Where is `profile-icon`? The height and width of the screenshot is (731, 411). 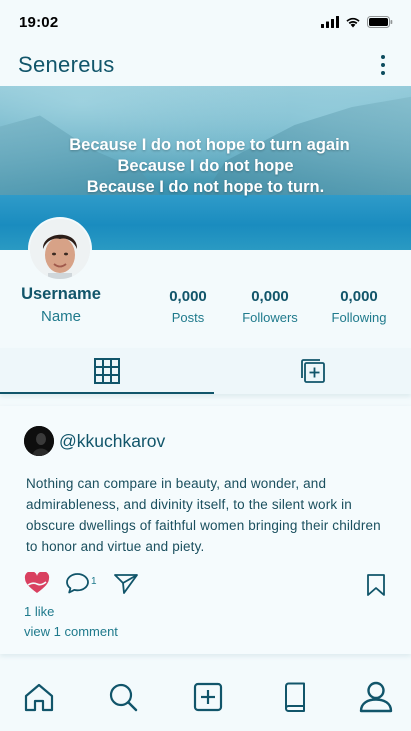 profile-icon is located at coordinates (376, 697).